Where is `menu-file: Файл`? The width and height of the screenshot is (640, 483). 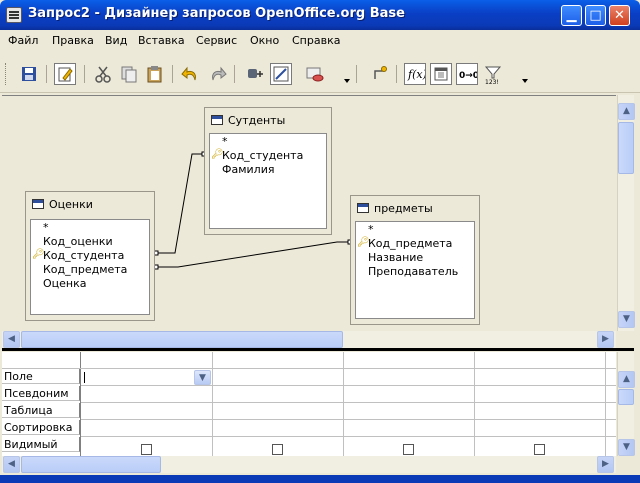 menu-file: Файл is located at coordinates (23, 40).